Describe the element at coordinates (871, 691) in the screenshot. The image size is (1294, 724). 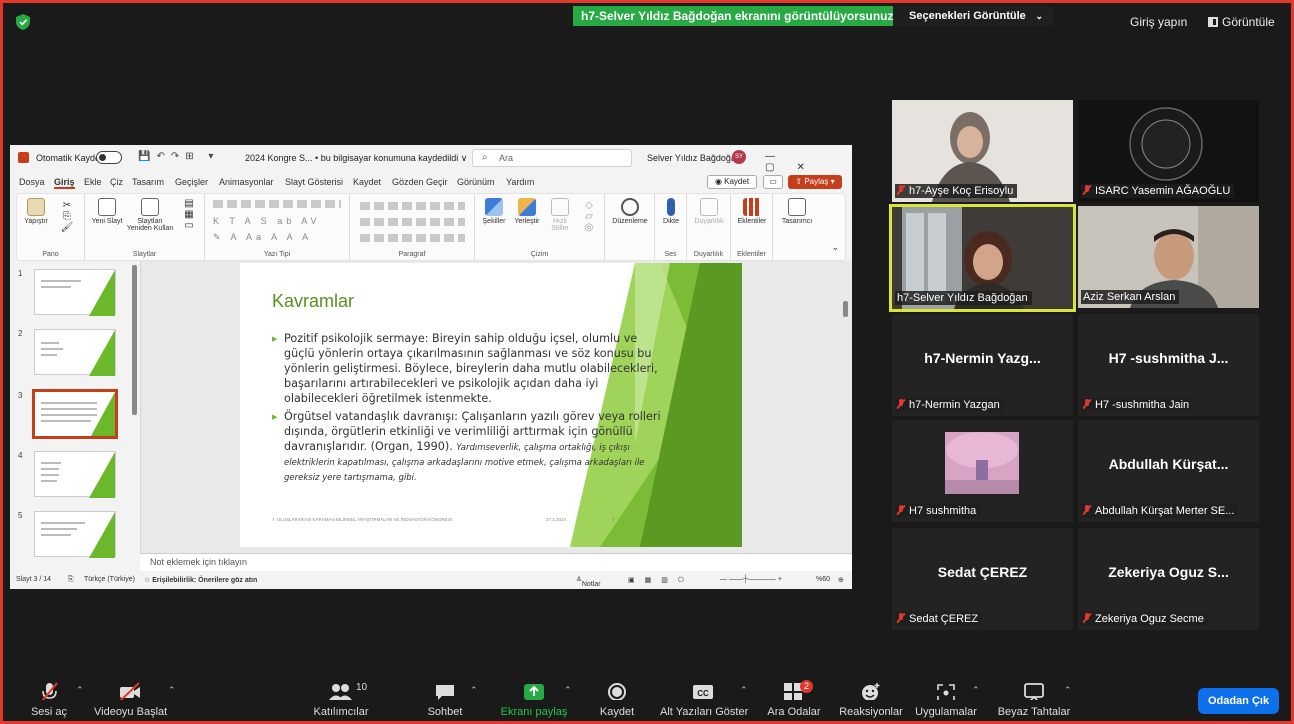
I see `reactions-icon` at that location.